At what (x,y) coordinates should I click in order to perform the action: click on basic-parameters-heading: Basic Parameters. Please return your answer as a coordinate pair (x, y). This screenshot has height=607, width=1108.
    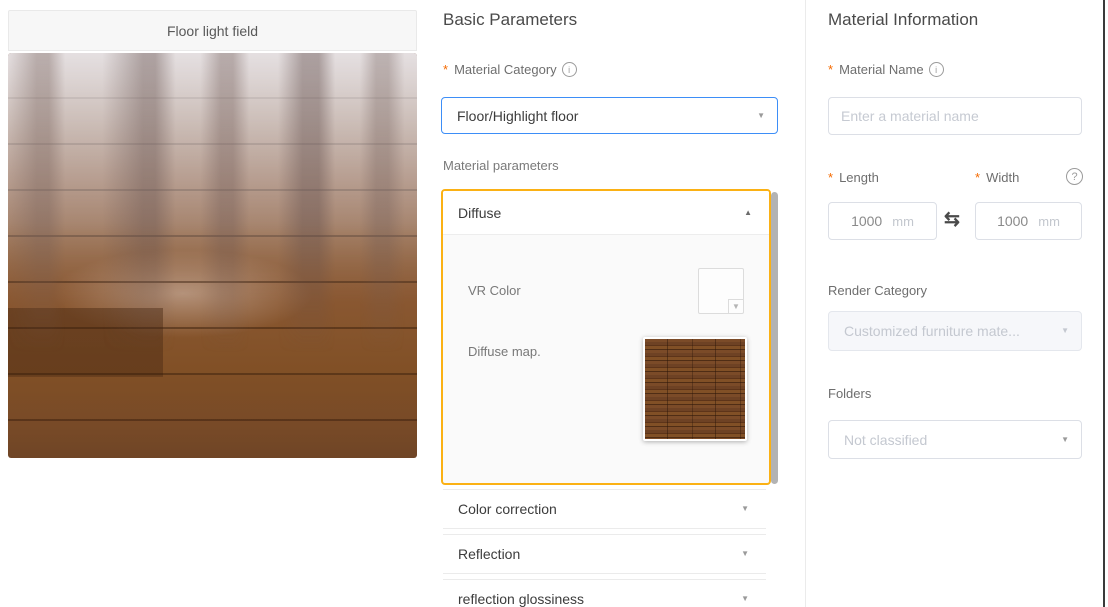
    Looking at the image, I should click on (510, 19).